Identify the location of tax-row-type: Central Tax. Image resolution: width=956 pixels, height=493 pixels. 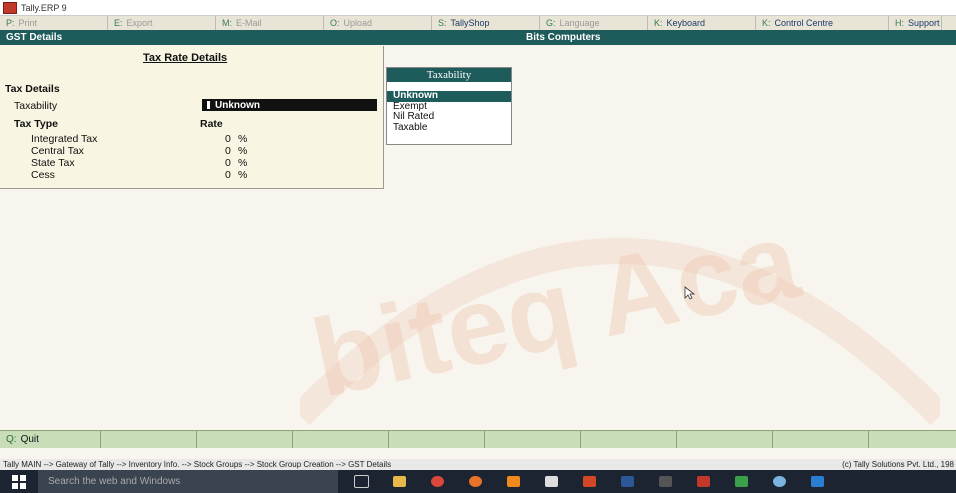
(57, 151).